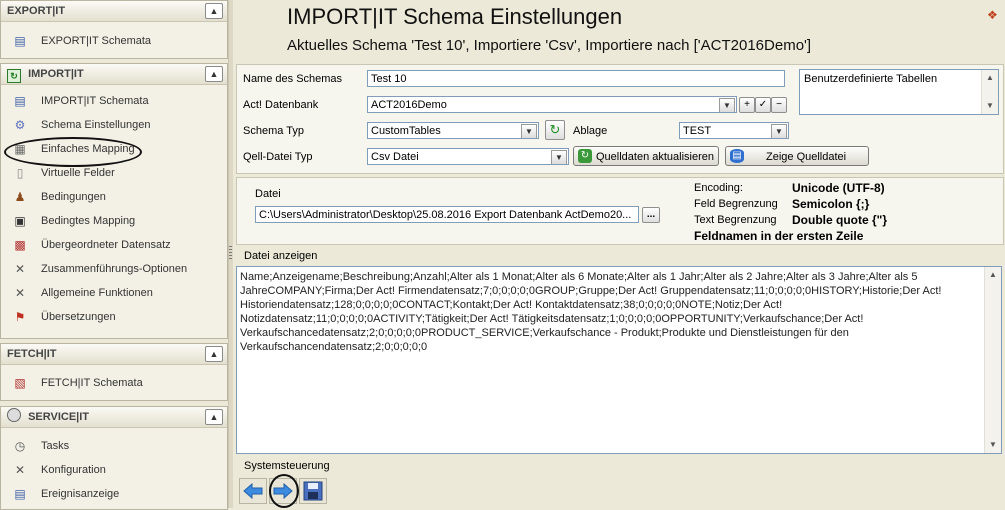  Describe the element at coordinates (993, 15) in the screenshot. I see `help-icon: ❖` at that location.